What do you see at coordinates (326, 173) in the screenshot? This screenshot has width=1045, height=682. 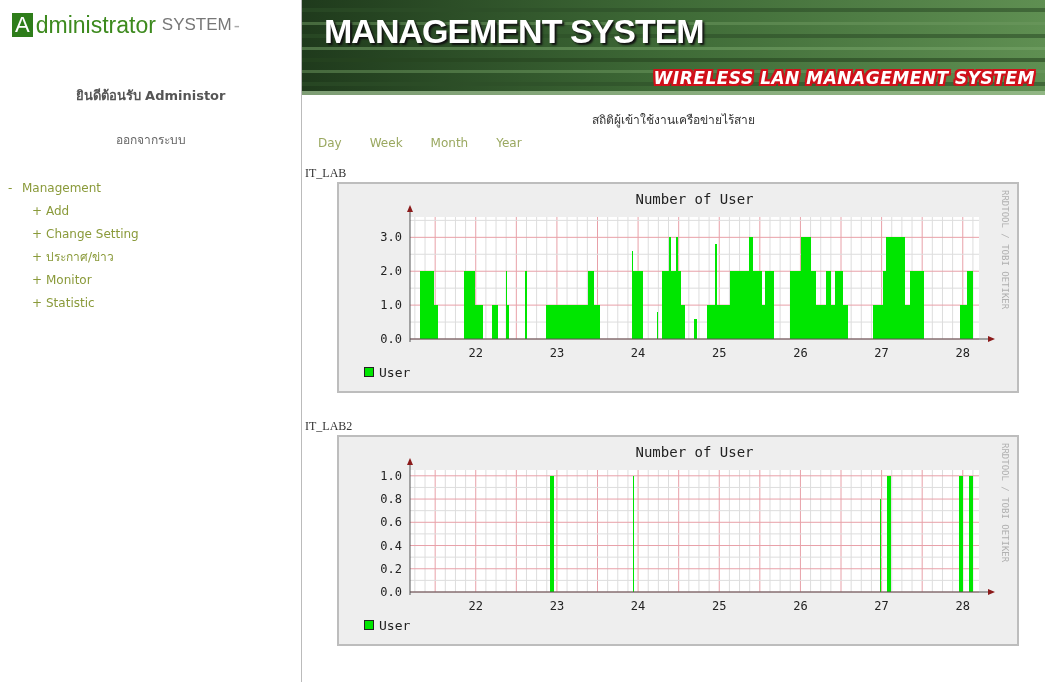 I see `graph-label: IT_LAB` at bounding box center [326, 173].